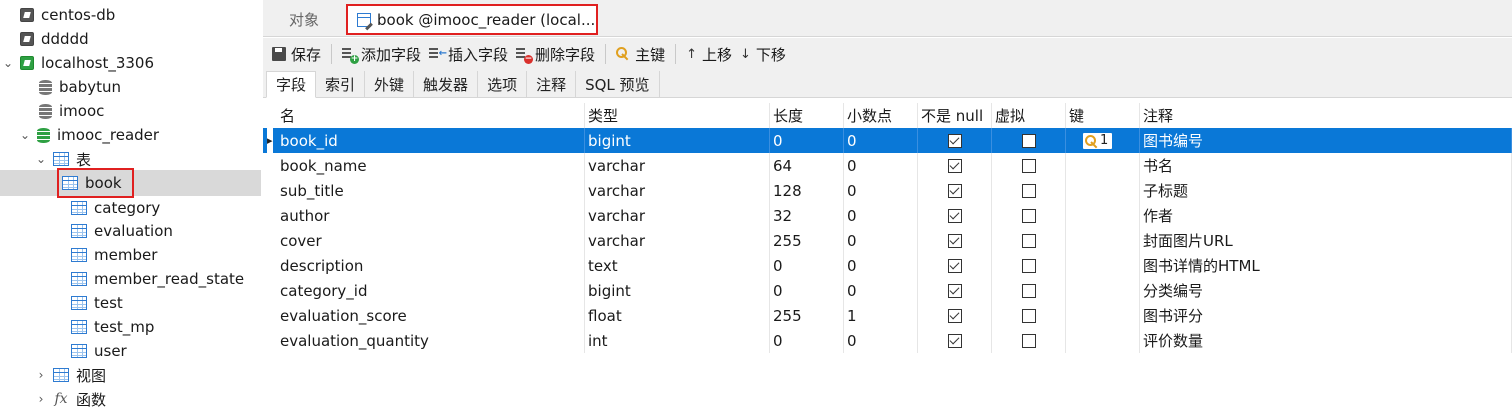 The width and height of the screenshot is (1512, 407). I want to click on move-down-button: ↓ 下移, so click(763, 54).